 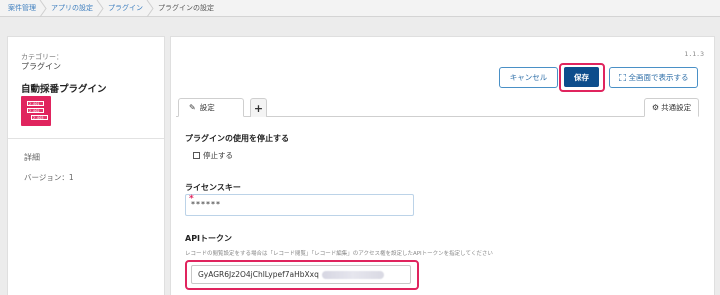 I want to click on tab-common-settings: ⚙ 共通設定, so click(x=671, y=107).